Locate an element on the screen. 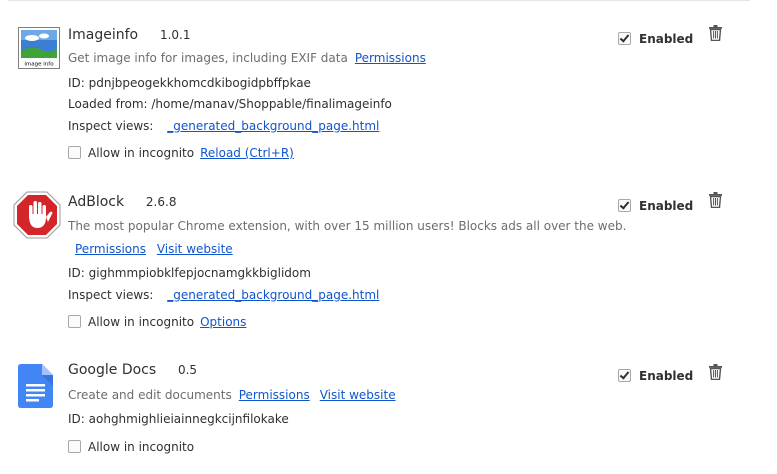 The height and width of the screenshot is (474, 777). extension-id: ID: aohghmighlieiainnegkcijnfilokake is located at coordinates (178, 419).